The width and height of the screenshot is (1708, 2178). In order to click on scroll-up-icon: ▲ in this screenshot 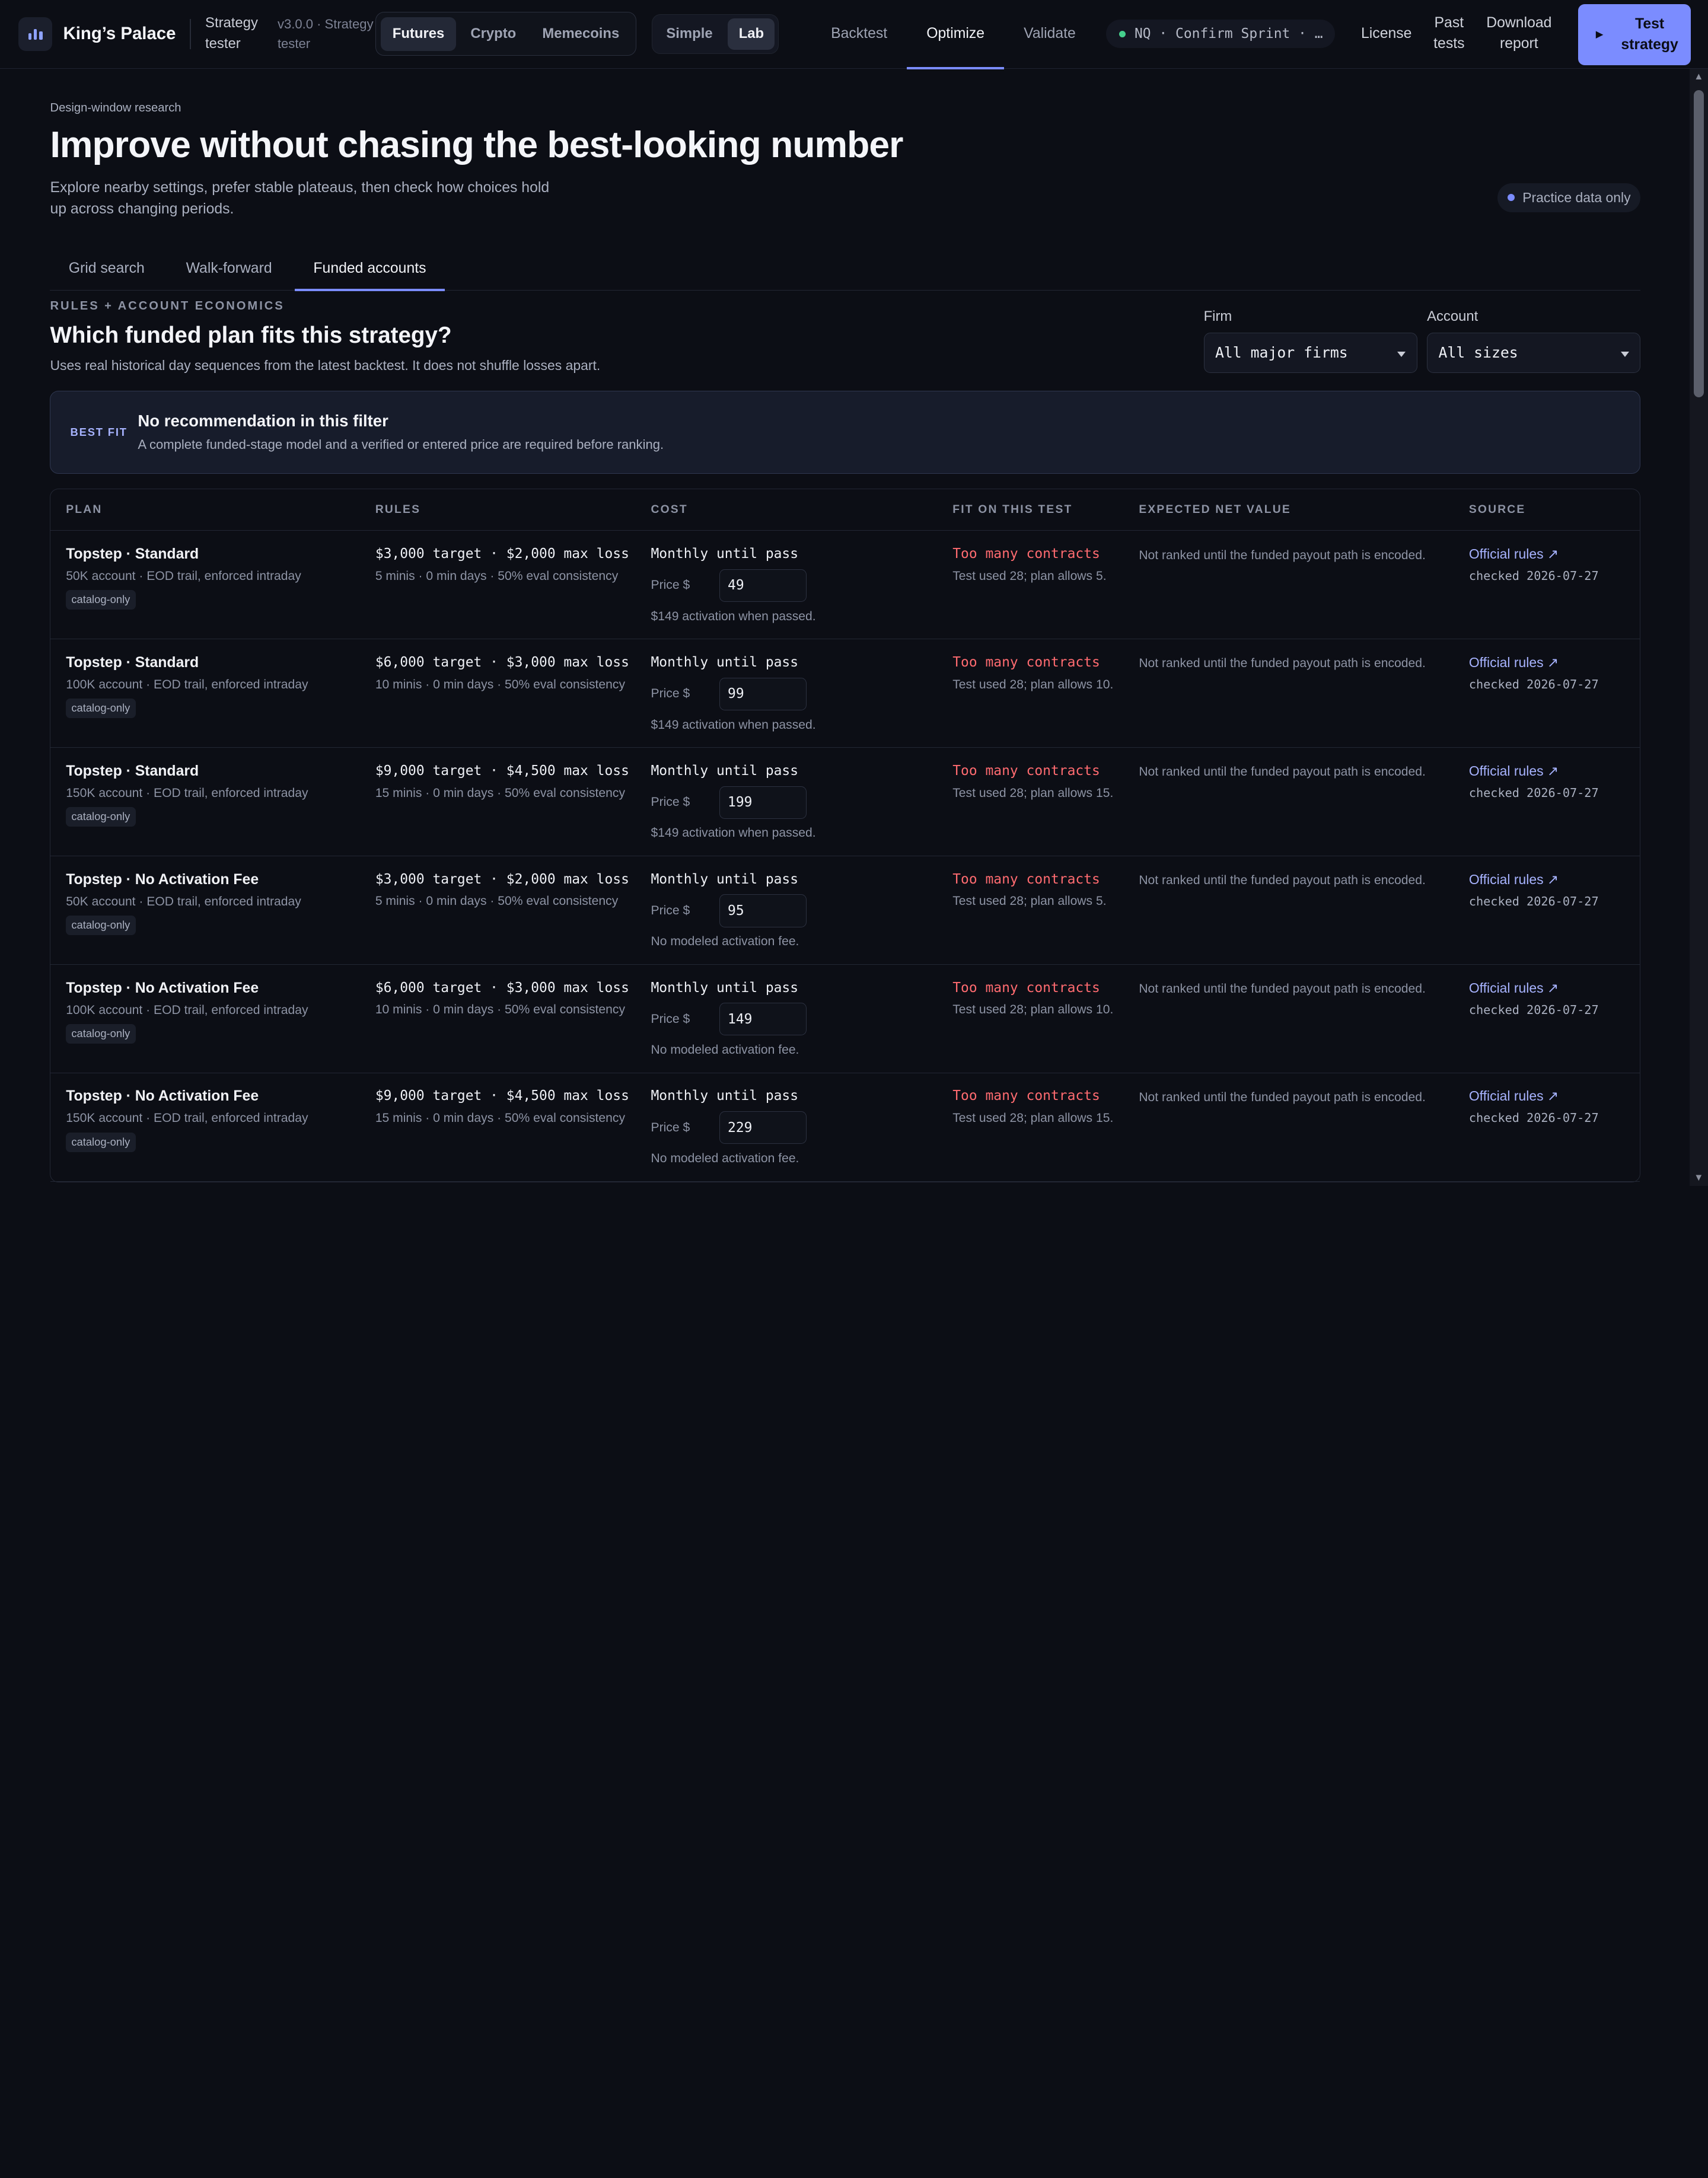, I will do `click(1699, 76)`.